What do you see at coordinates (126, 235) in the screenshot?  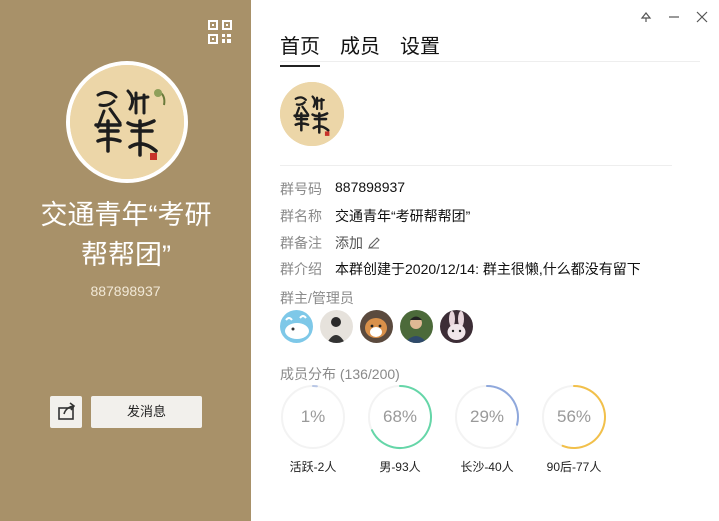 I see `group-name-heading: 交通青年“考研 帮帮团”` at bounding box center [126, 235].